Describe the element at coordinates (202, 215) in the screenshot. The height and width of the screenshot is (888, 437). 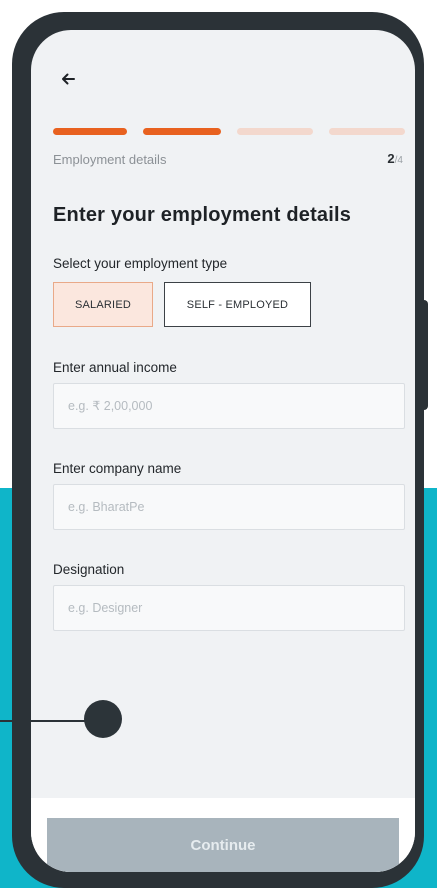
I see `page-title: Enter your employment details` at that location.